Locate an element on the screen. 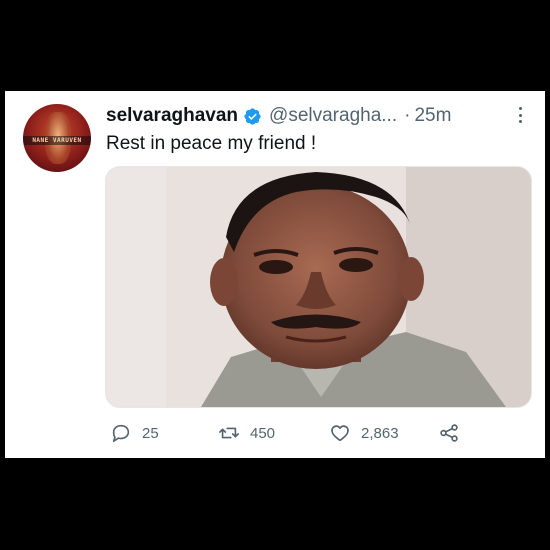 This screenshot has width=550, height=550. avatar-logo-text: NANE VARUVEN is located at coordinates (57, 140).